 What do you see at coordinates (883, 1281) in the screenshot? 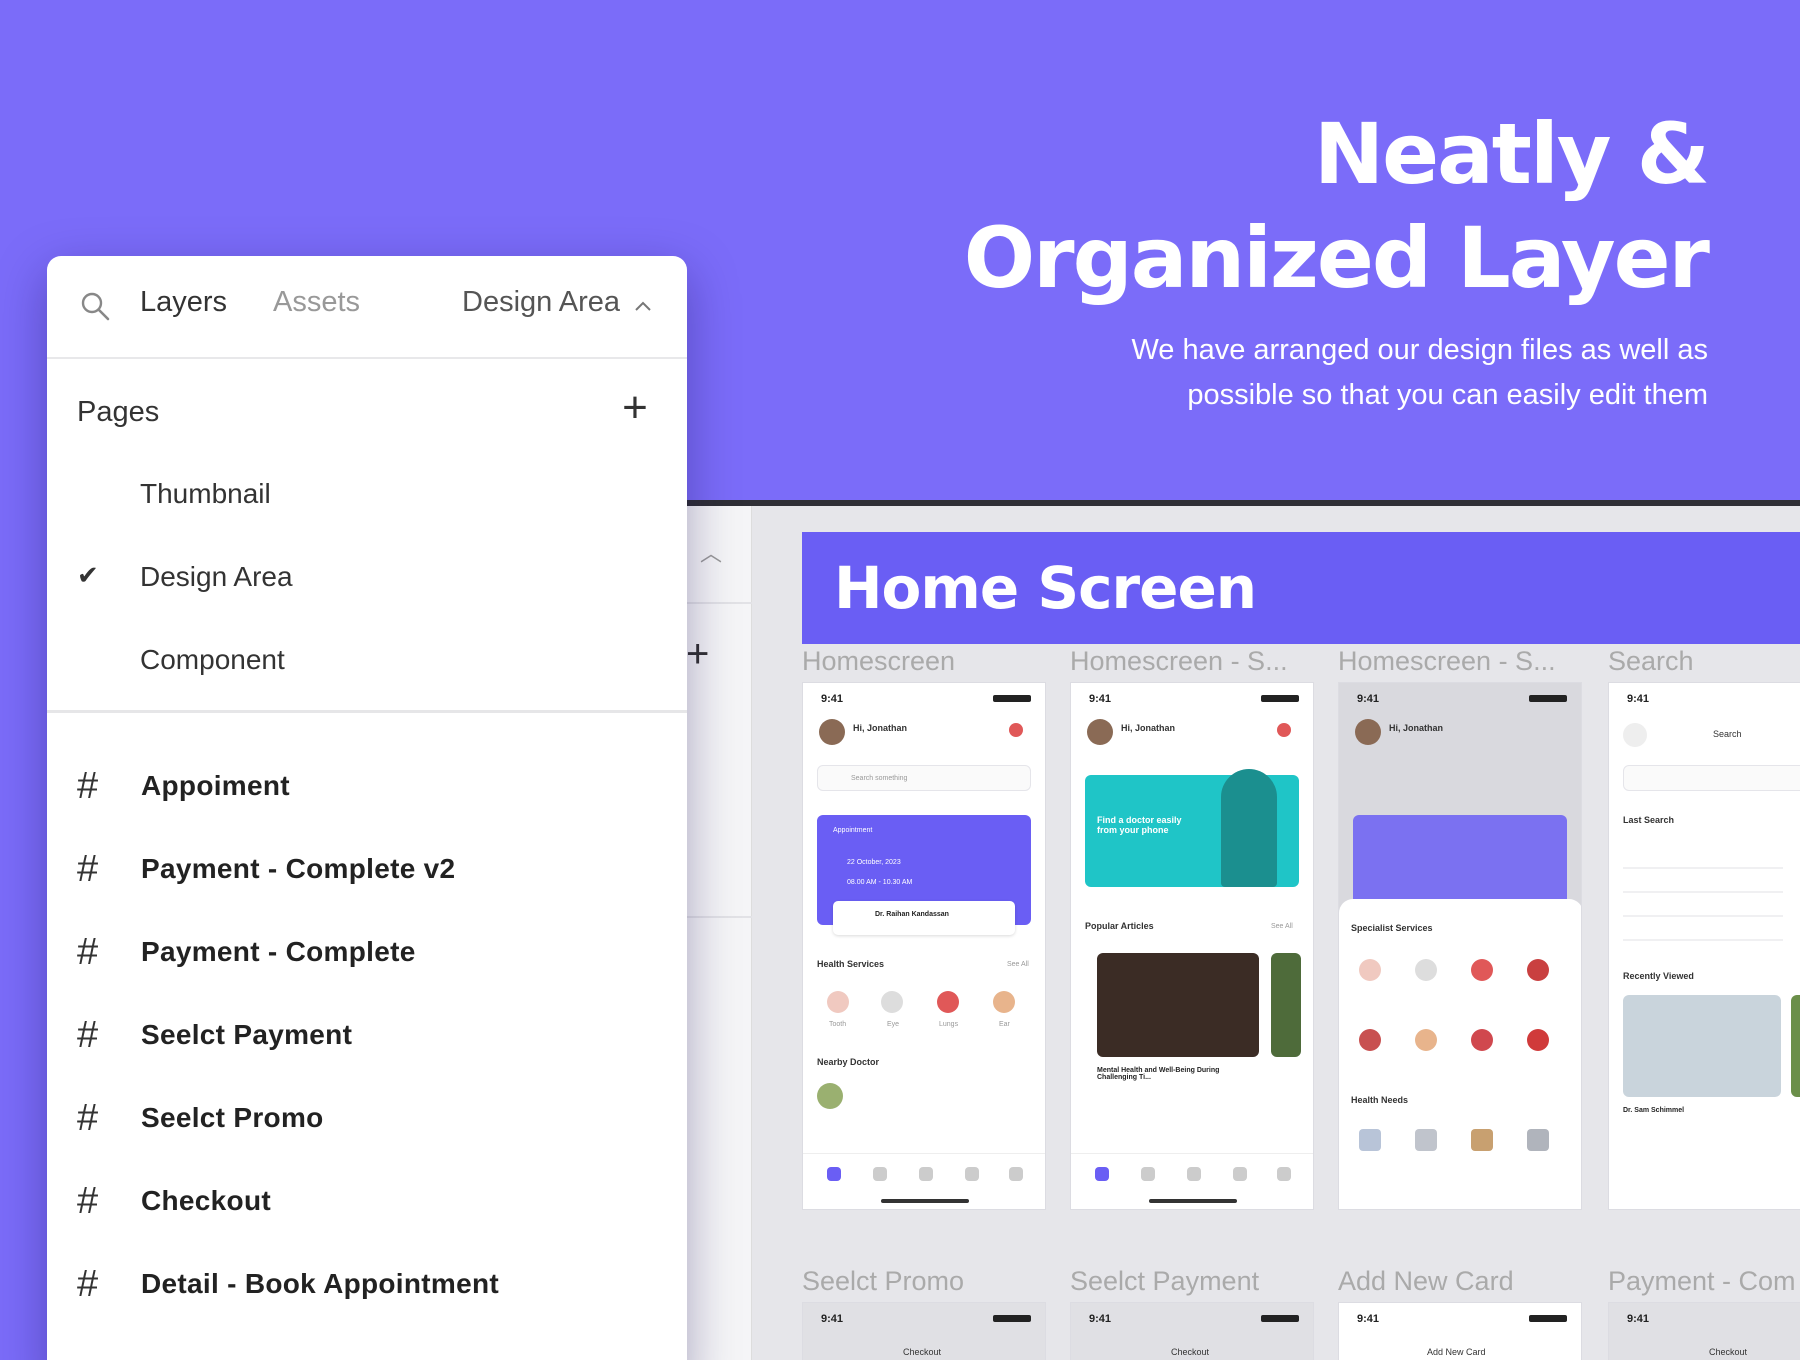
I see `frame-label: Seelct Promo` at bounding box center [883, 1281].